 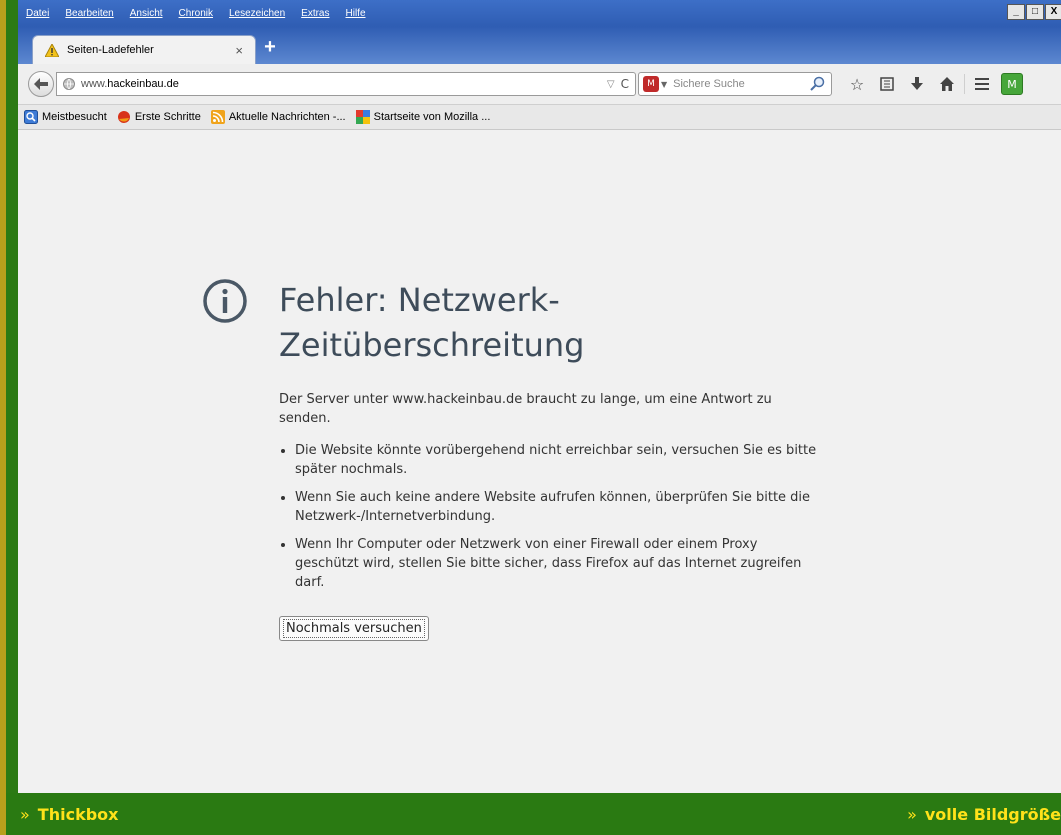 What do you see at coordinates (362, 117) in the screenshot?
I see `mozilla-icon` at bounding box center [362, 117].